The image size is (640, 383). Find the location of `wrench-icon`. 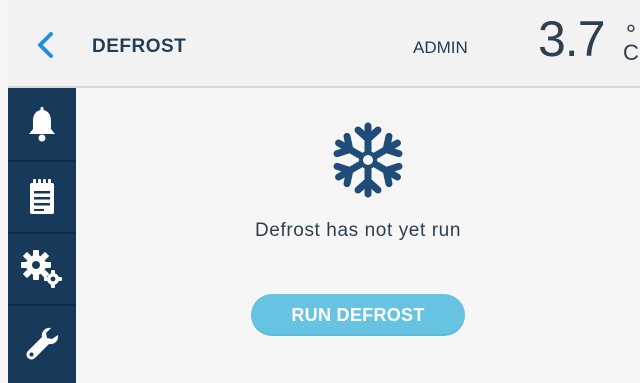

wrench-icon is located at coordinates (42, 343).